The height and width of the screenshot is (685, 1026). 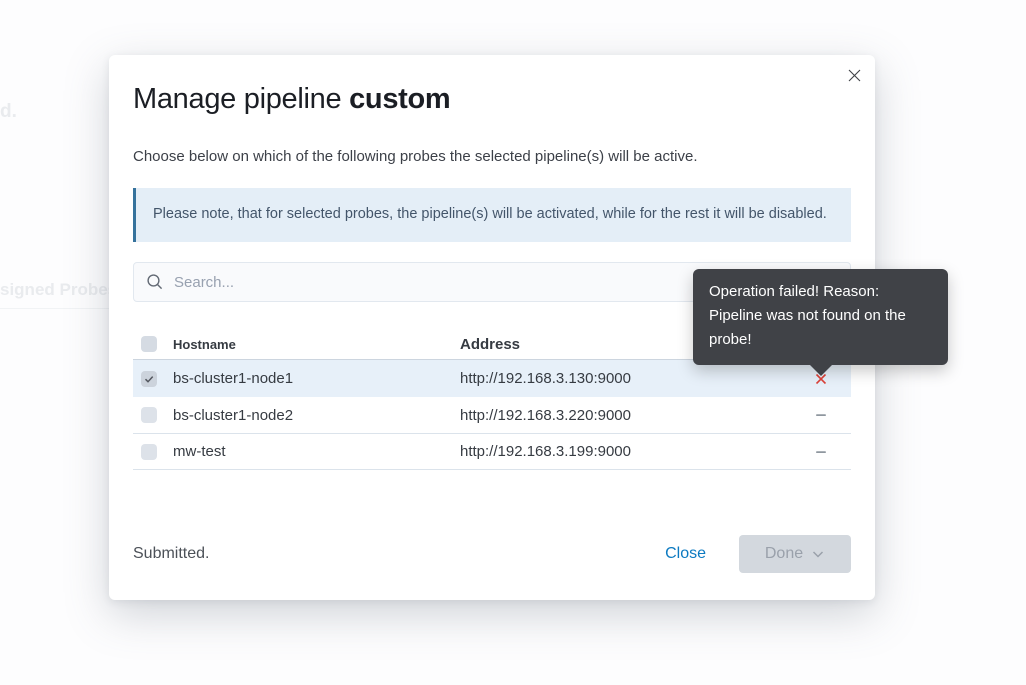 I want to click on page-title: Manage pipeline custom, so click(x=292, y=99).